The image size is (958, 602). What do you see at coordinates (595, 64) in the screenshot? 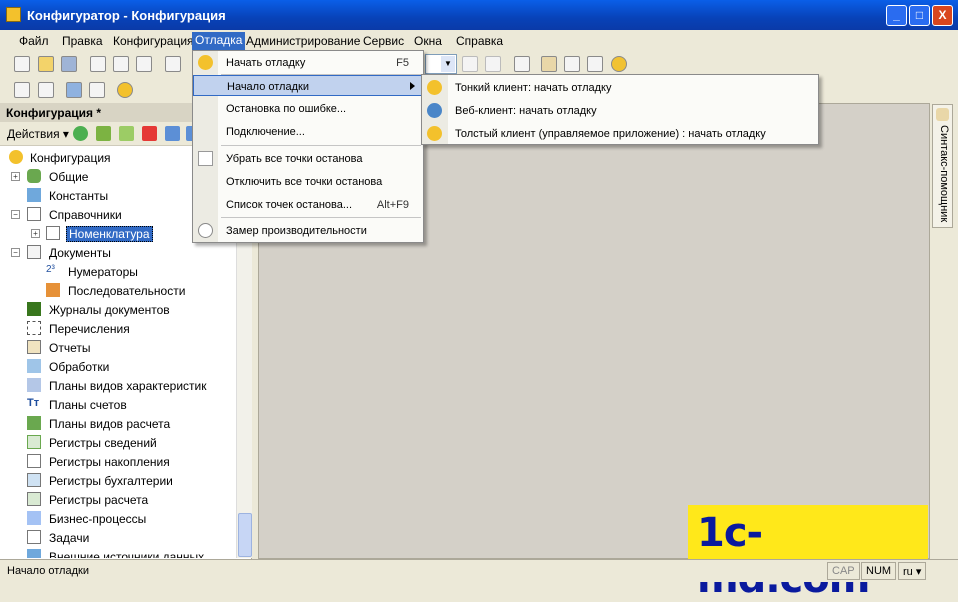
I see `syntax-helper-icon` at bounding box center [595, 64].